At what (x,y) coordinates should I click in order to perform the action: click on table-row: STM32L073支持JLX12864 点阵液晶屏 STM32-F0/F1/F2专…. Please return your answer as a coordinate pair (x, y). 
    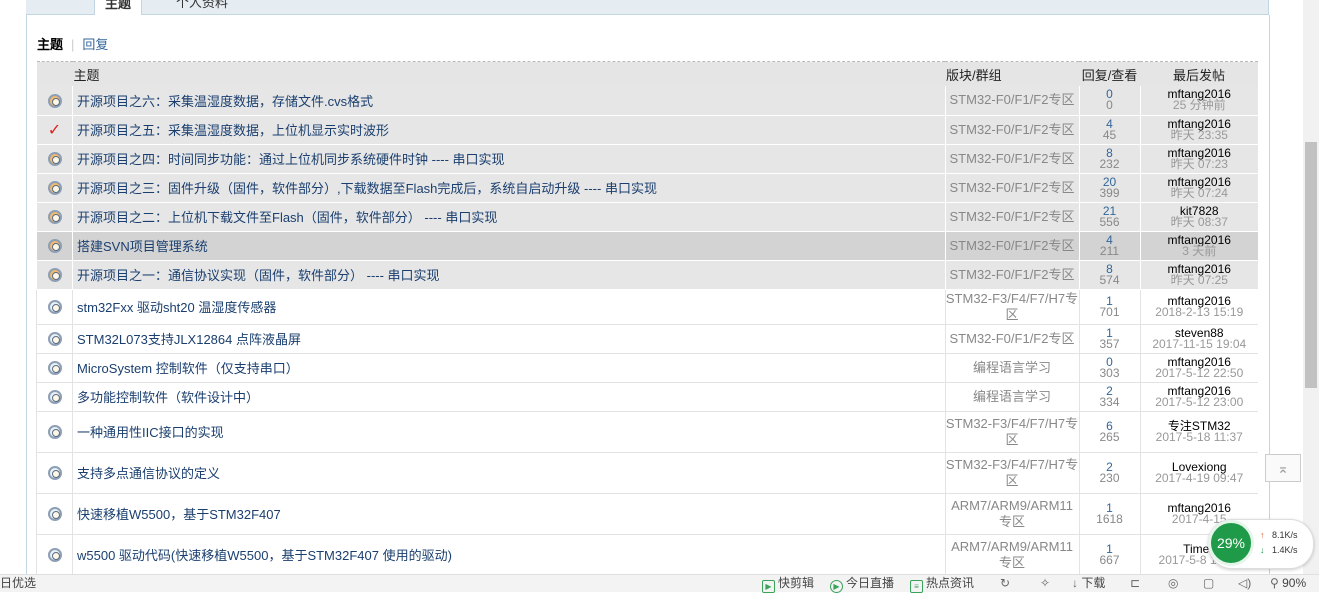
    Looking at the image, I should click on (647, 339).